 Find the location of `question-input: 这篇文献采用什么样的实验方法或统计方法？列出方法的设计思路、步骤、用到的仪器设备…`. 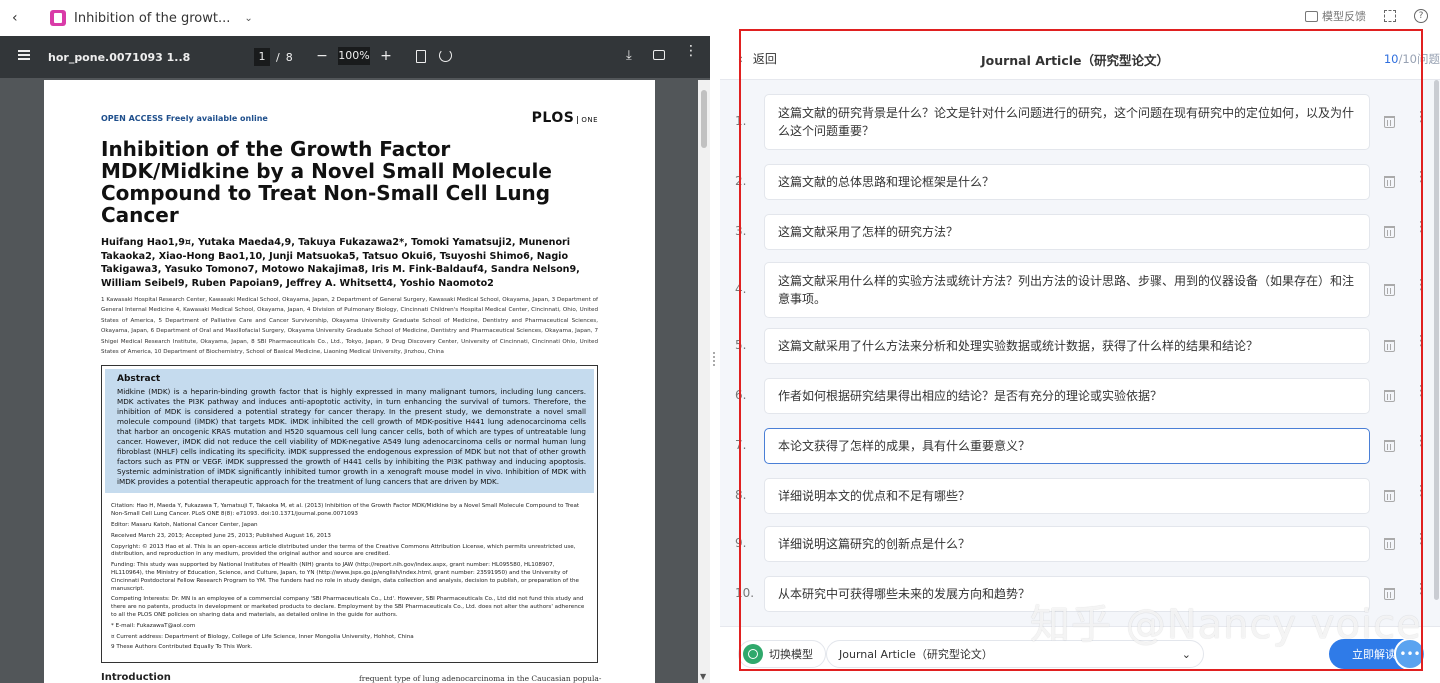

question-input: 这篇文献采用什么样的实验方法或统计方法？列出方法的设计思路、步骤、用到的仪器设备… is located at coordinates (1067, 290).